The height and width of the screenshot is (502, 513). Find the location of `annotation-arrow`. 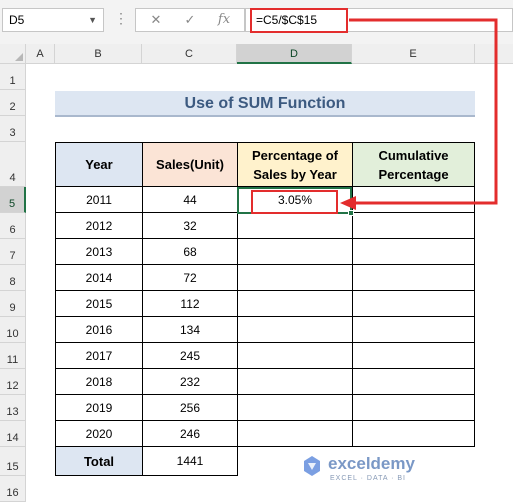

annotation-arrow is located at coordinates (419, 114).